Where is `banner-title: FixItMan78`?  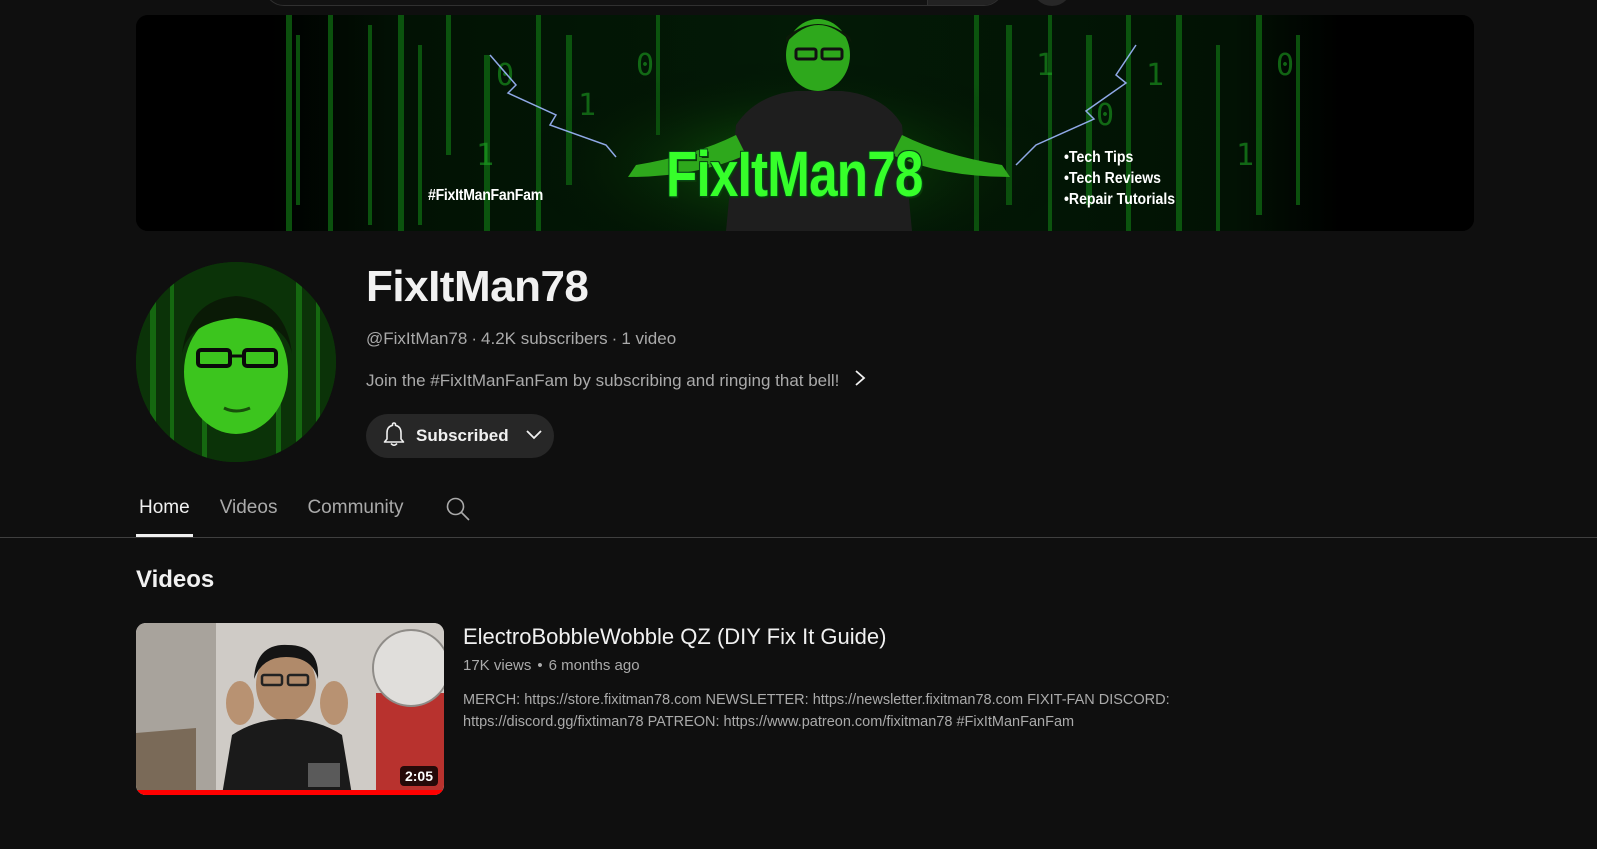
banner-title: FixItMan78 is located at coordinates (794, 174).